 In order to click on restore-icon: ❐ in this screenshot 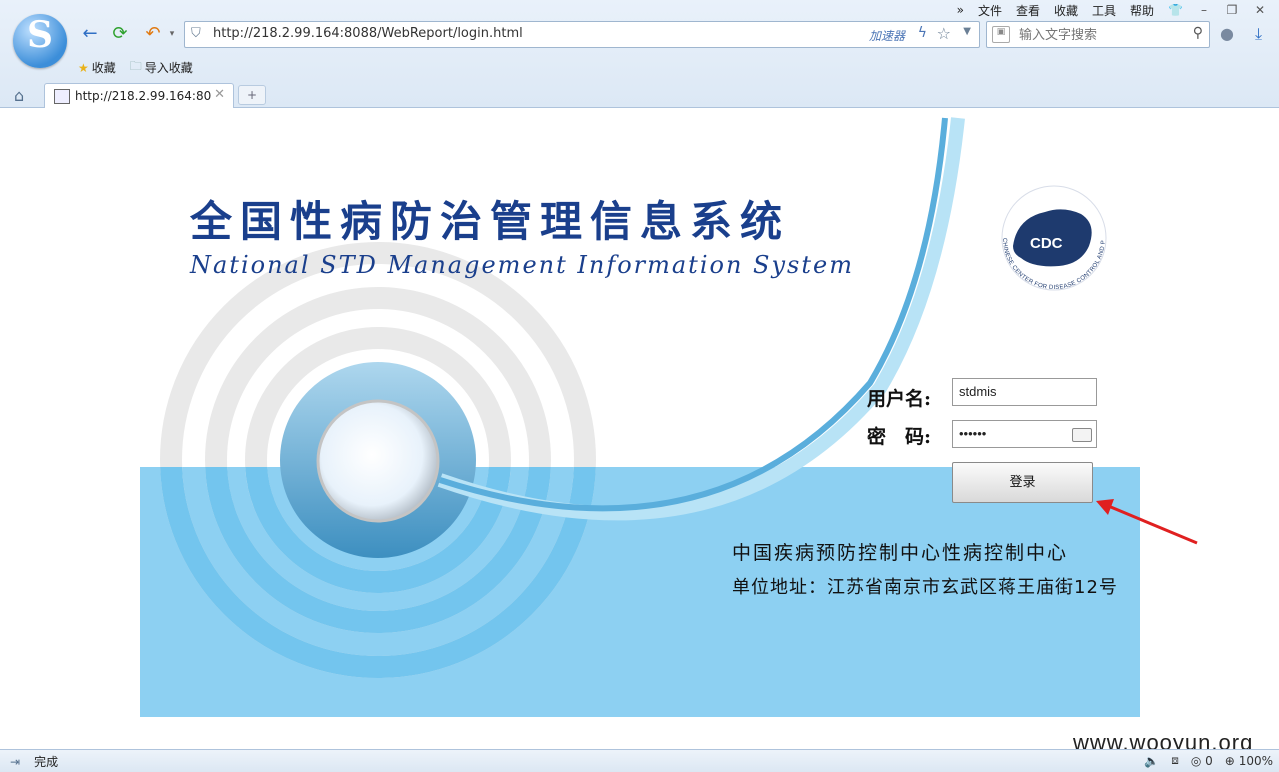, I will do `click(1232, 10)`.